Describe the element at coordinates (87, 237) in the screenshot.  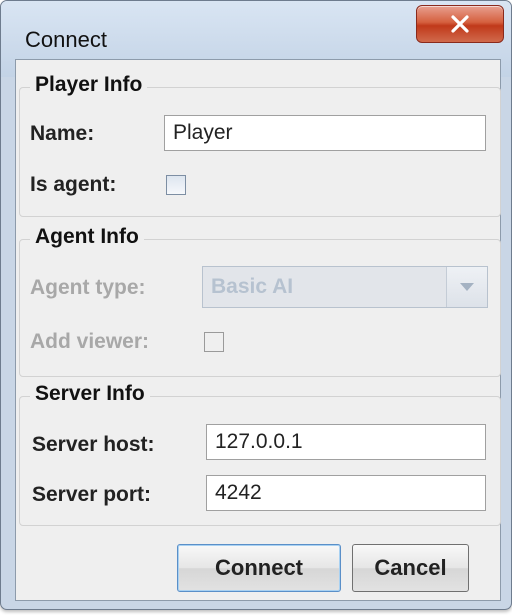
I see `agent-info-title: Agent Info` at that location.